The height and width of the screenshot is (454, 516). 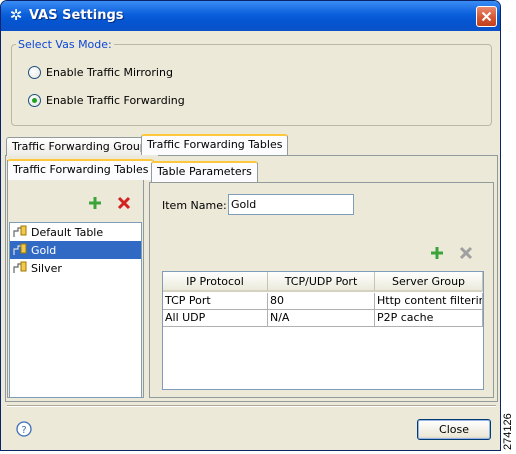 What do you see at coordinates (194, 205) in the screenshot?
I see `item-name-label: Item Name:` at bounding box center [194, 205].